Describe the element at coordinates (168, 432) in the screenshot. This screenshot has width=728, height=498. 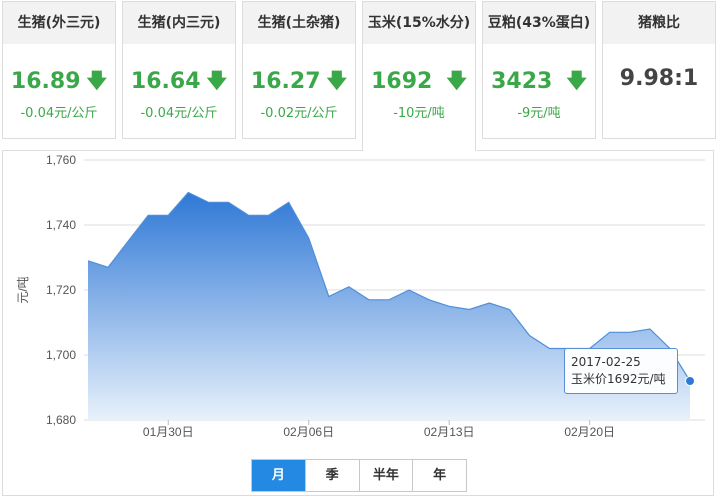
I see `x-tick-label: 01月30日` at that location.